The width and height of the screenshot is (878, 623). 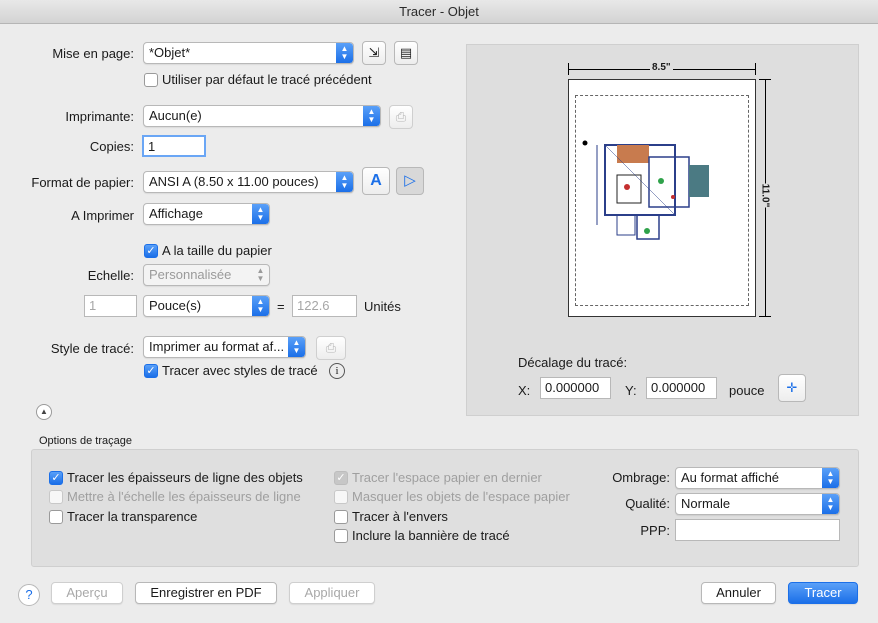 What do you see at coordinates (92, 348) in the screenshot?
I see `plot-style-label: Style de tracé:` at bounding box center [92, 348].